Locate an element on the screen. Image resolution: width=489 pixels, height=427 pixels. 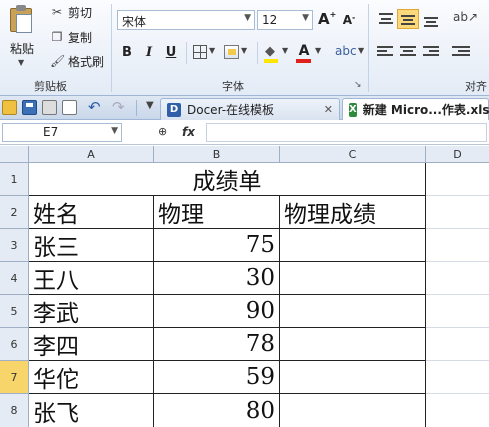
name-cell: 张飞 is located at coordinates (91, 410).